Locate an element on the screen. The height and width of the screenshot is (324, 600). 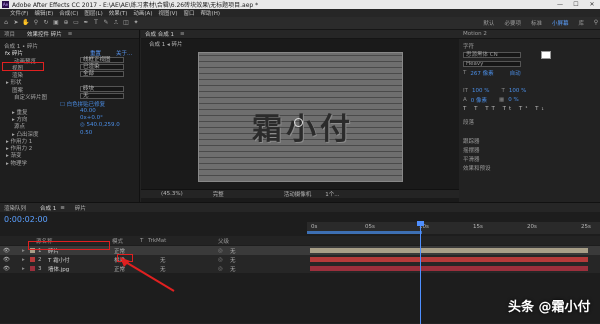
smoother-section: 平滑器 is located at coordinates (529, 158).